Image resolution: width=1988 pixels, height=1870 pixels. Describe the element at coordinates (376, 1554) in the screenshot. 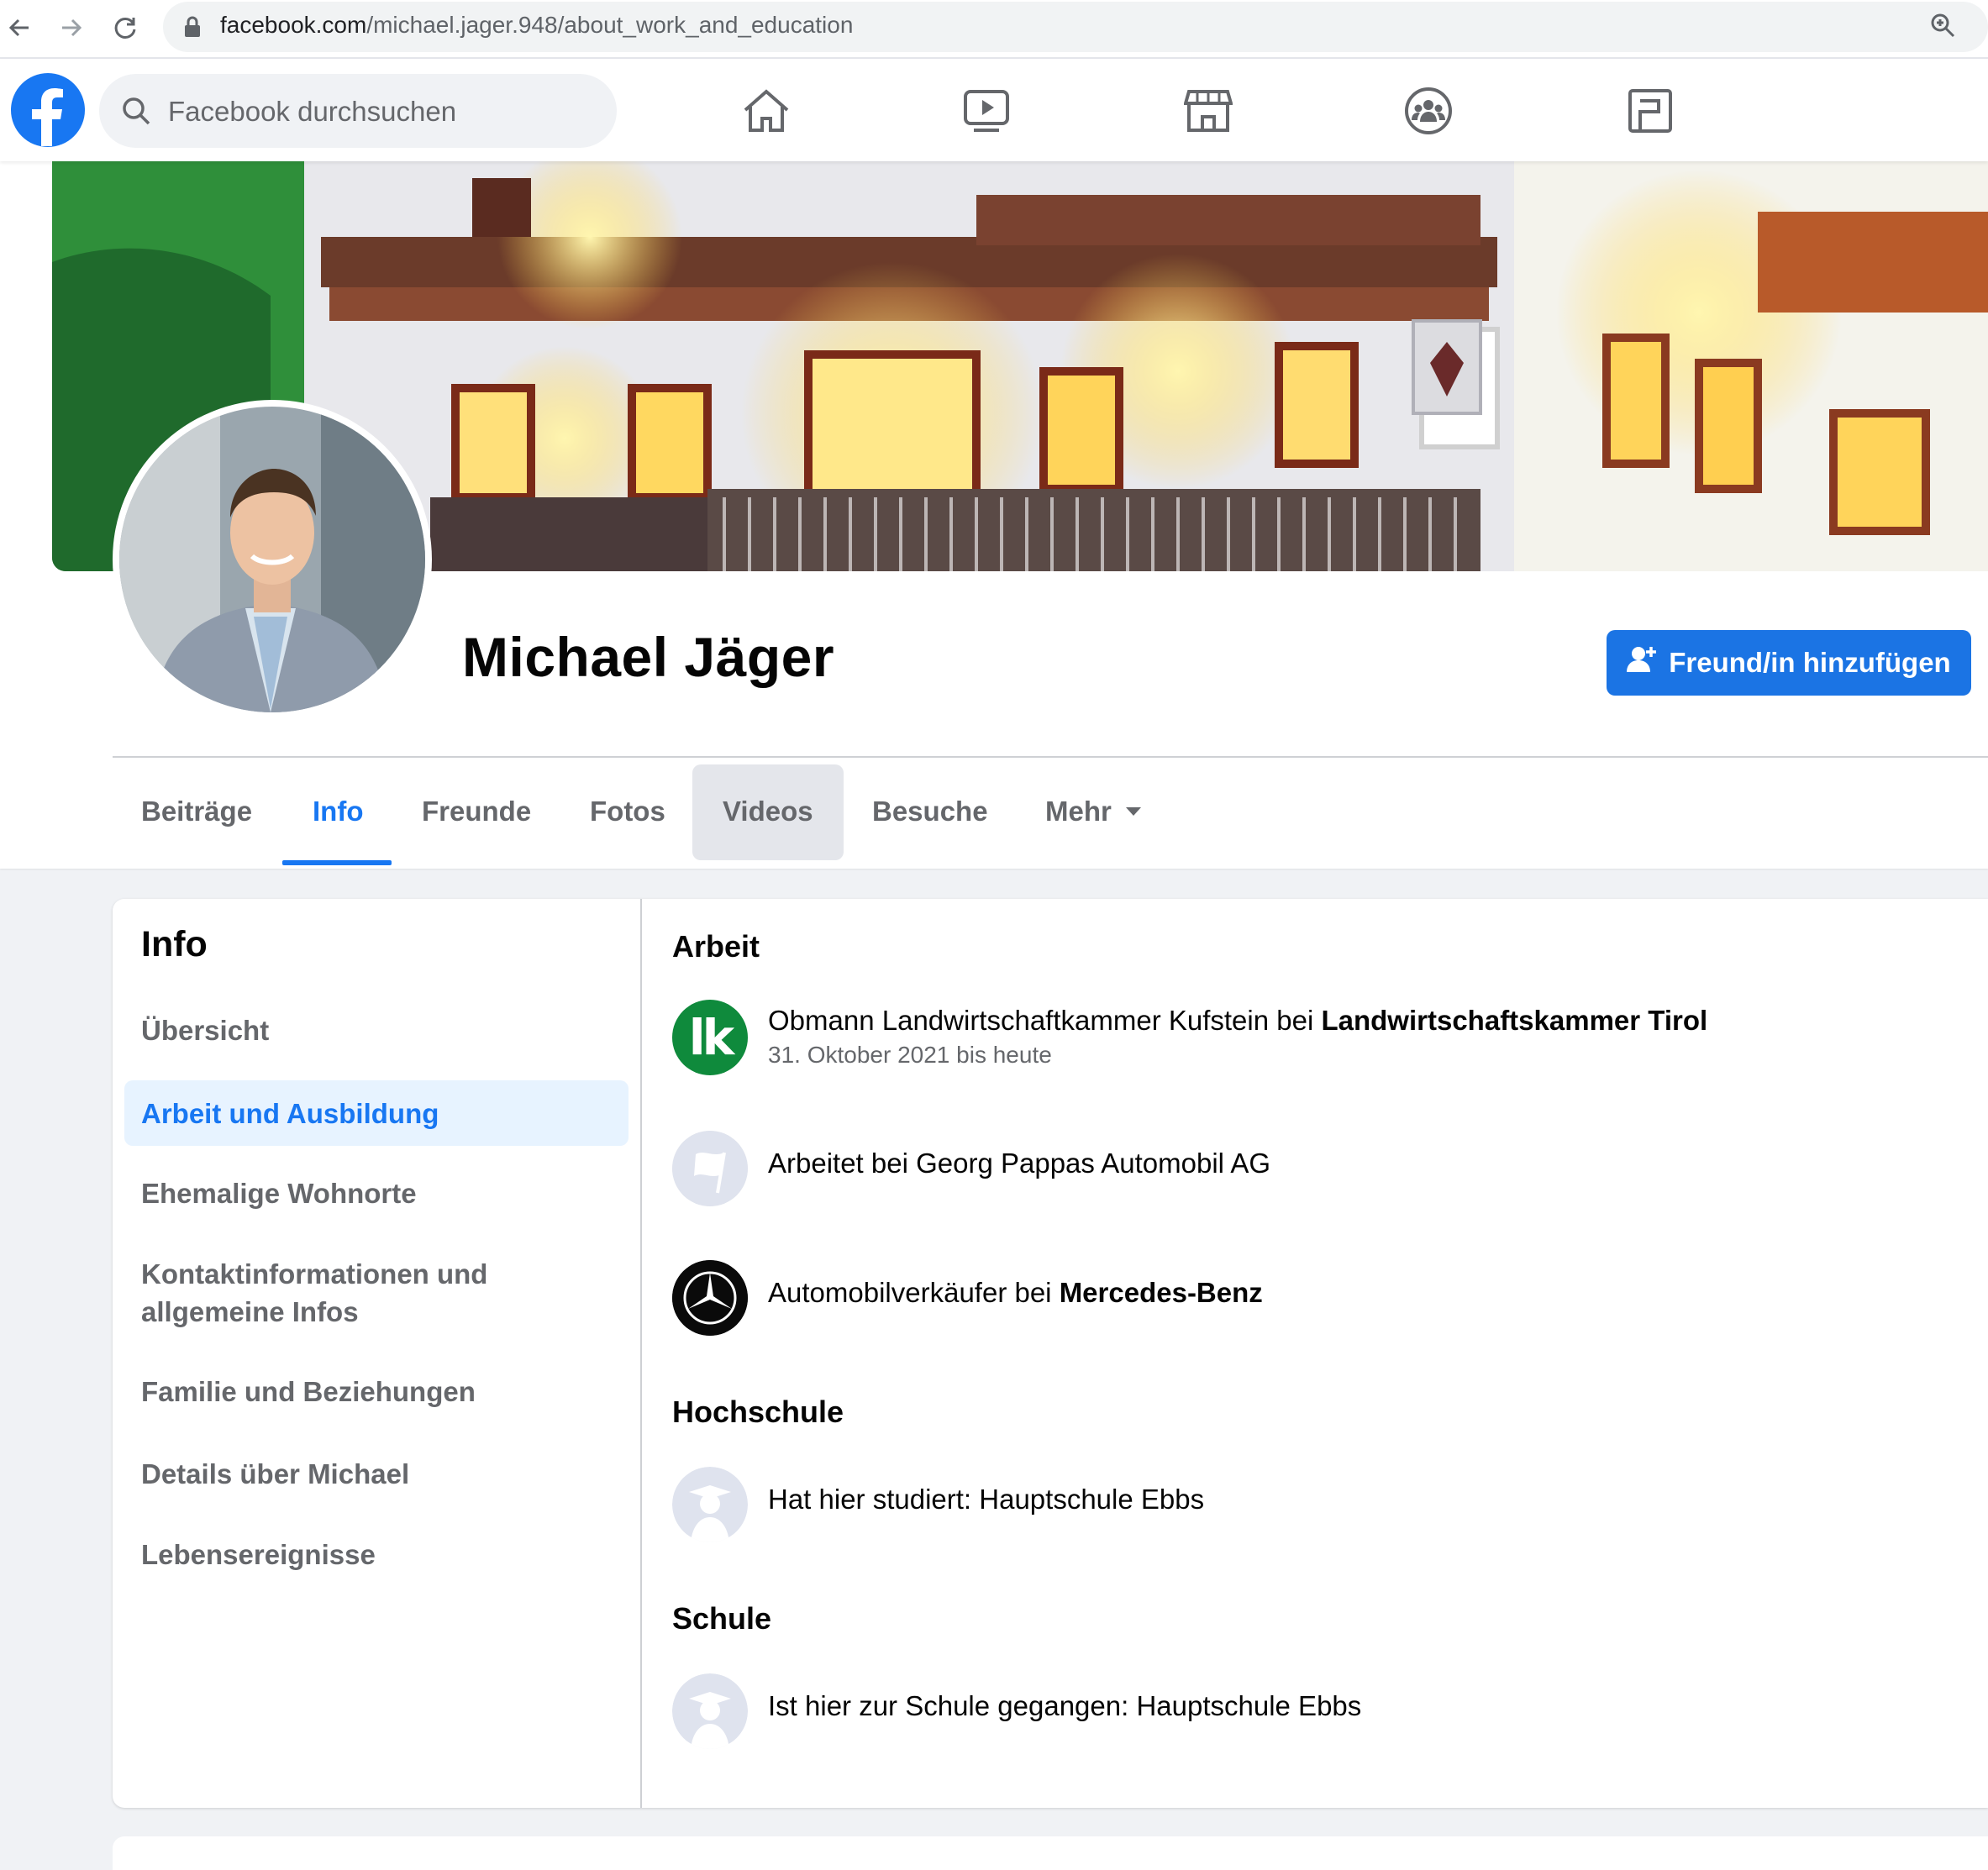

I see `sidebar-item-life-events: Lebensereignisse` at that location.